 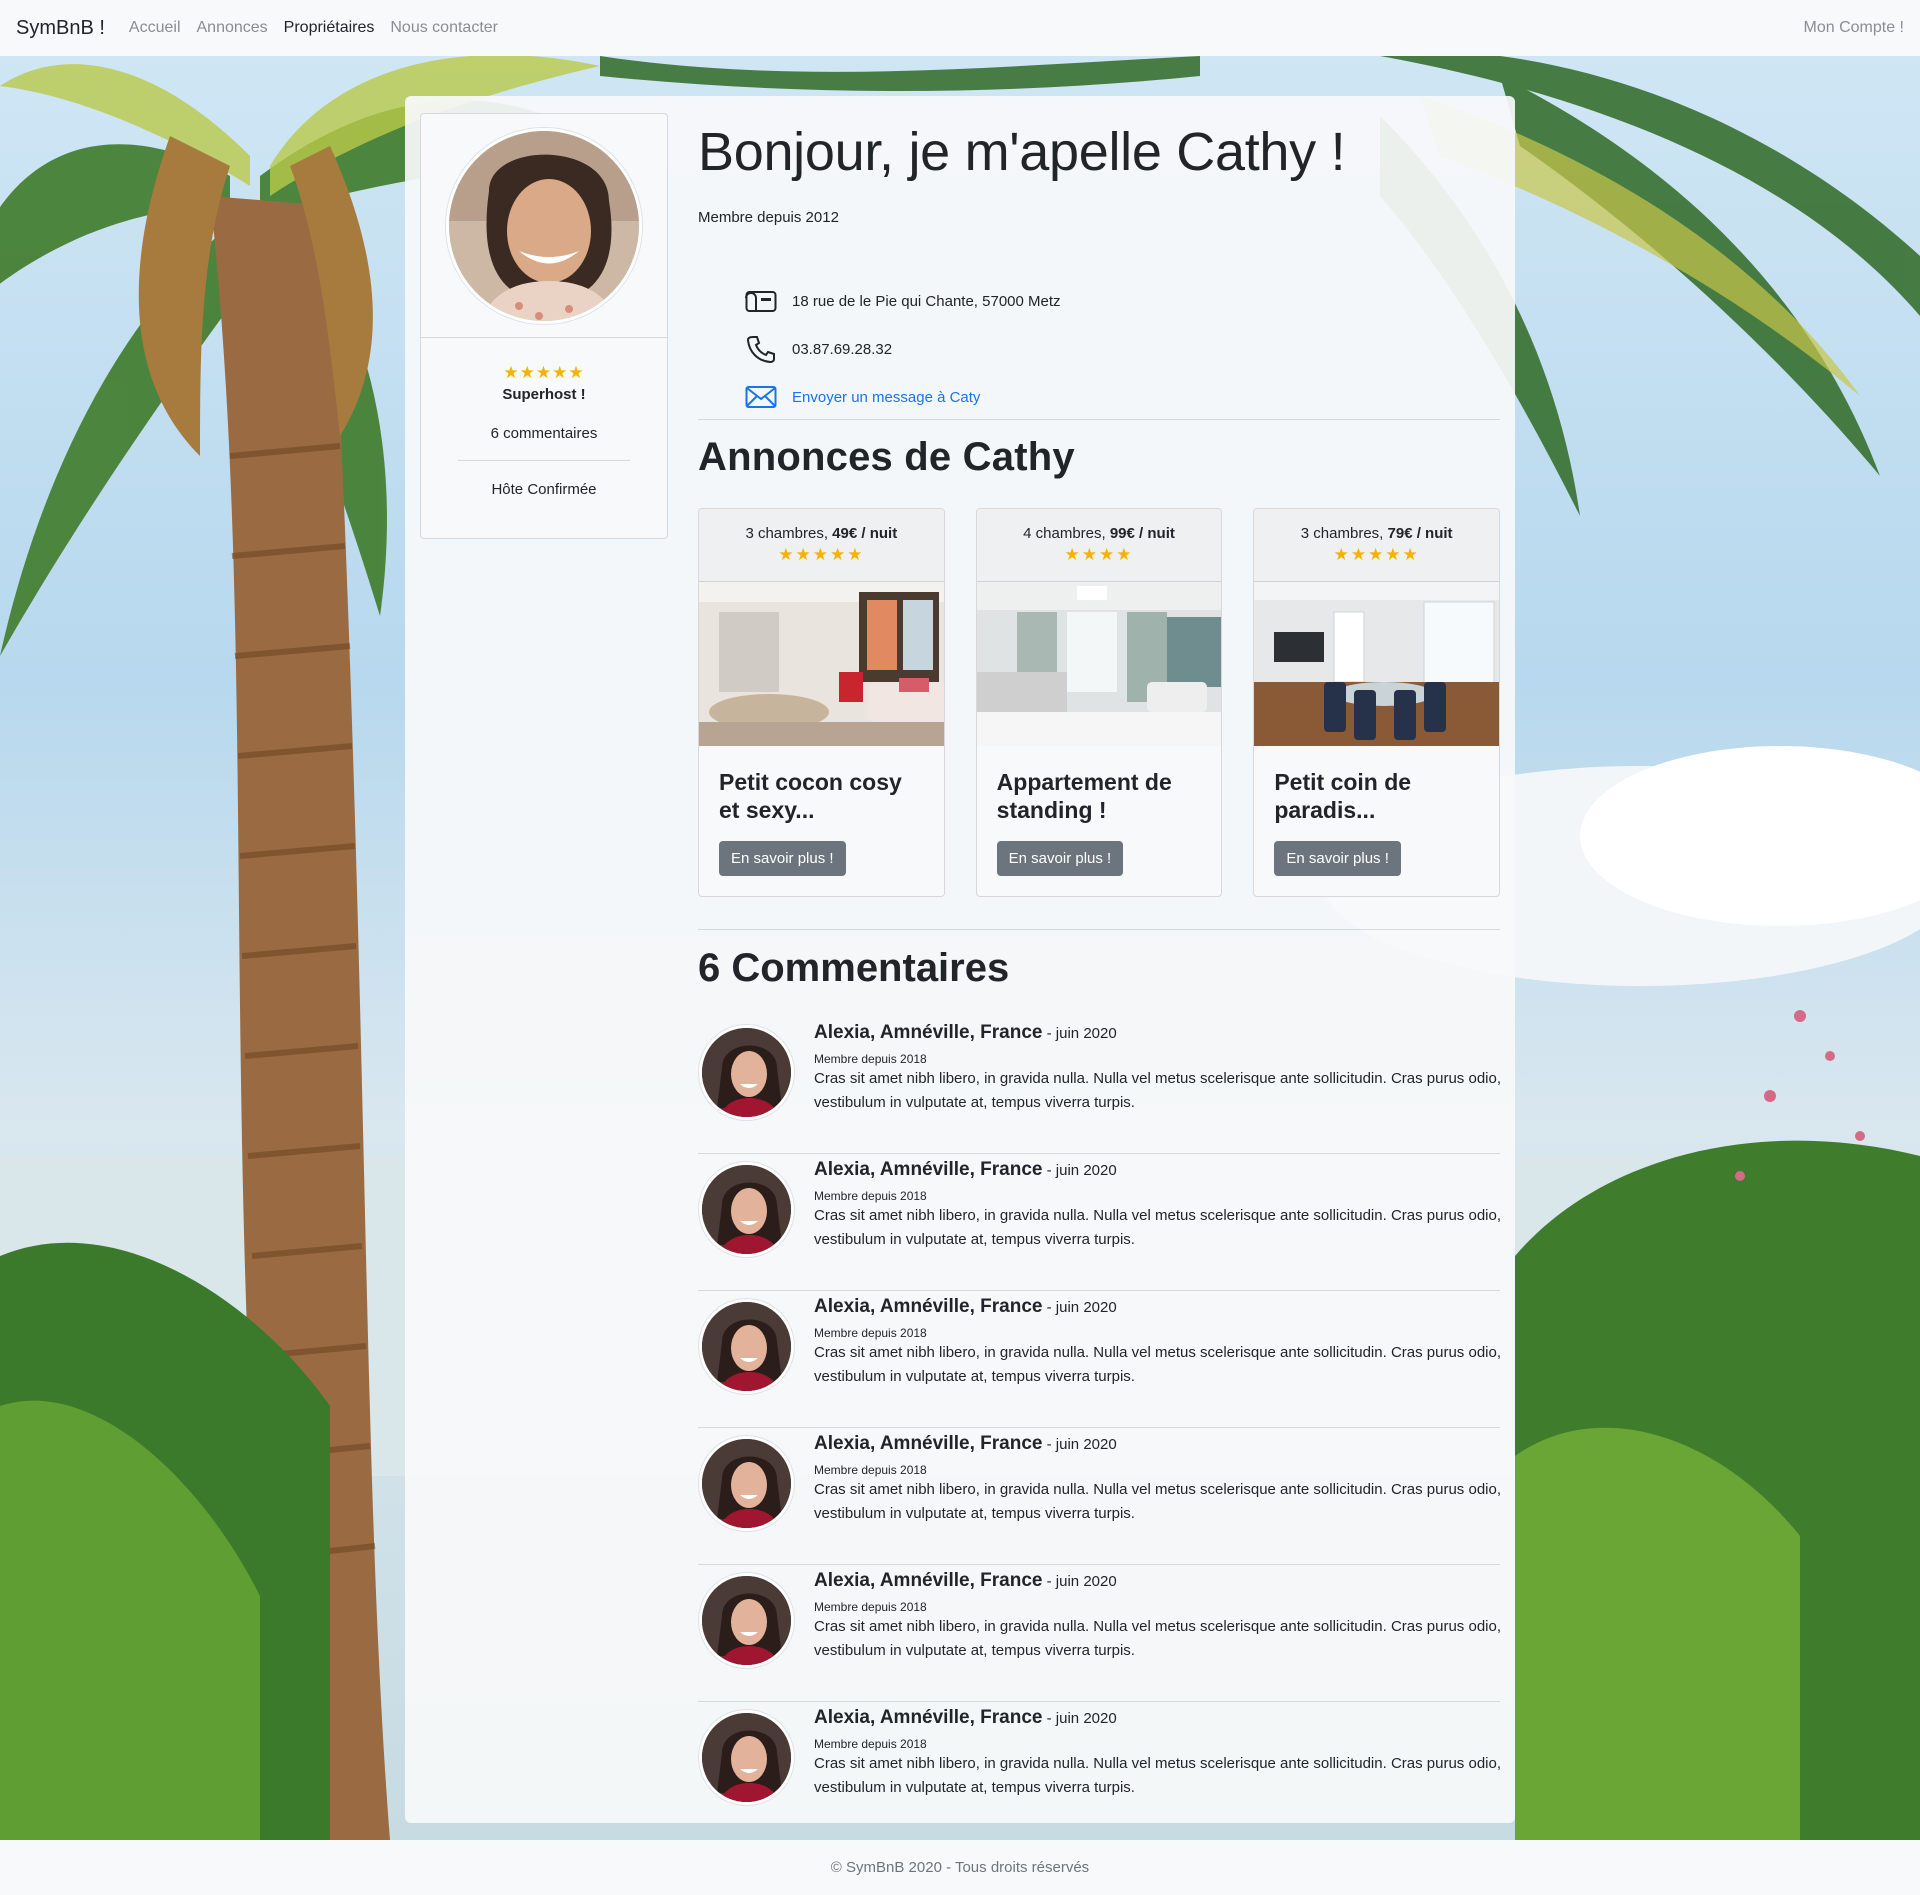 I want to click on comments-count: 6 commentaires, so click(x=544, y=433).